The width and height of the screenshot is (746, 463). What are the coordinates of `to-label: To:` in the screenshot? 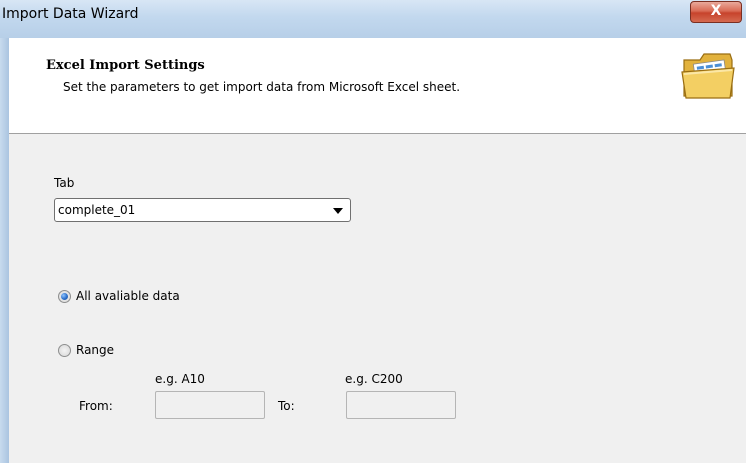 It's located at (286, 406).